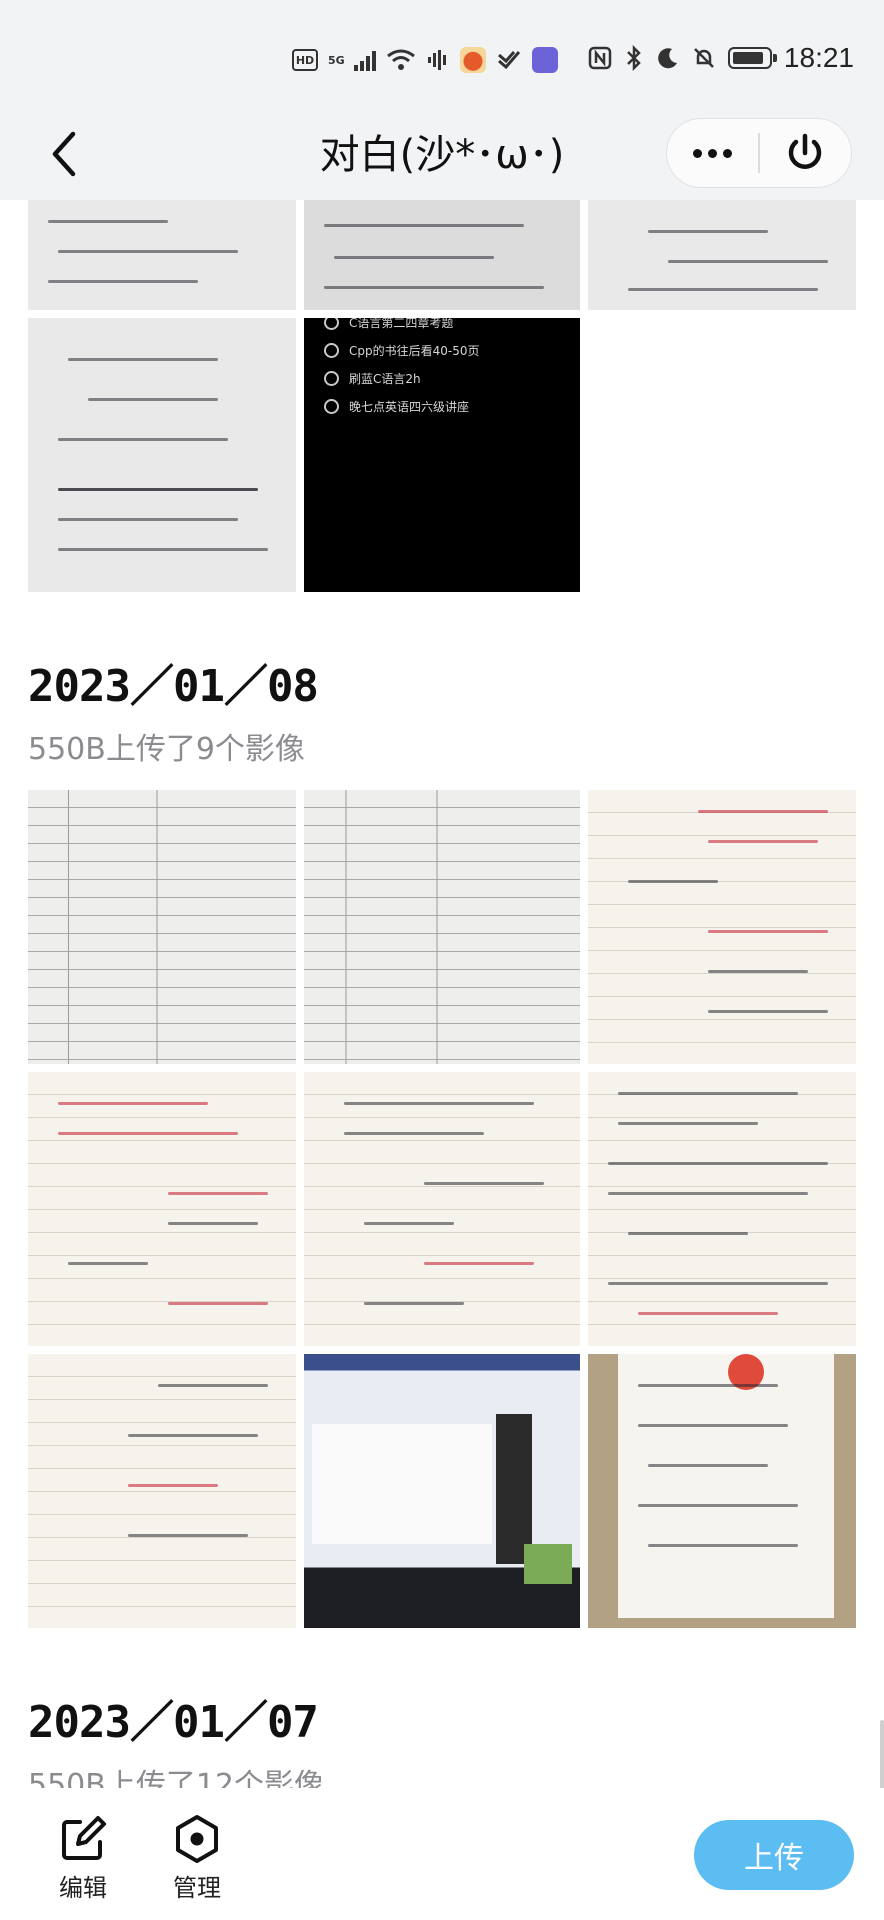 Image resolution: width=884 pixels, height=1920 pixels. What do you see at coordinates (721, 58) in the screenshot?
I see `status-icons-right: 18:21` at bounding box center [721, 58].